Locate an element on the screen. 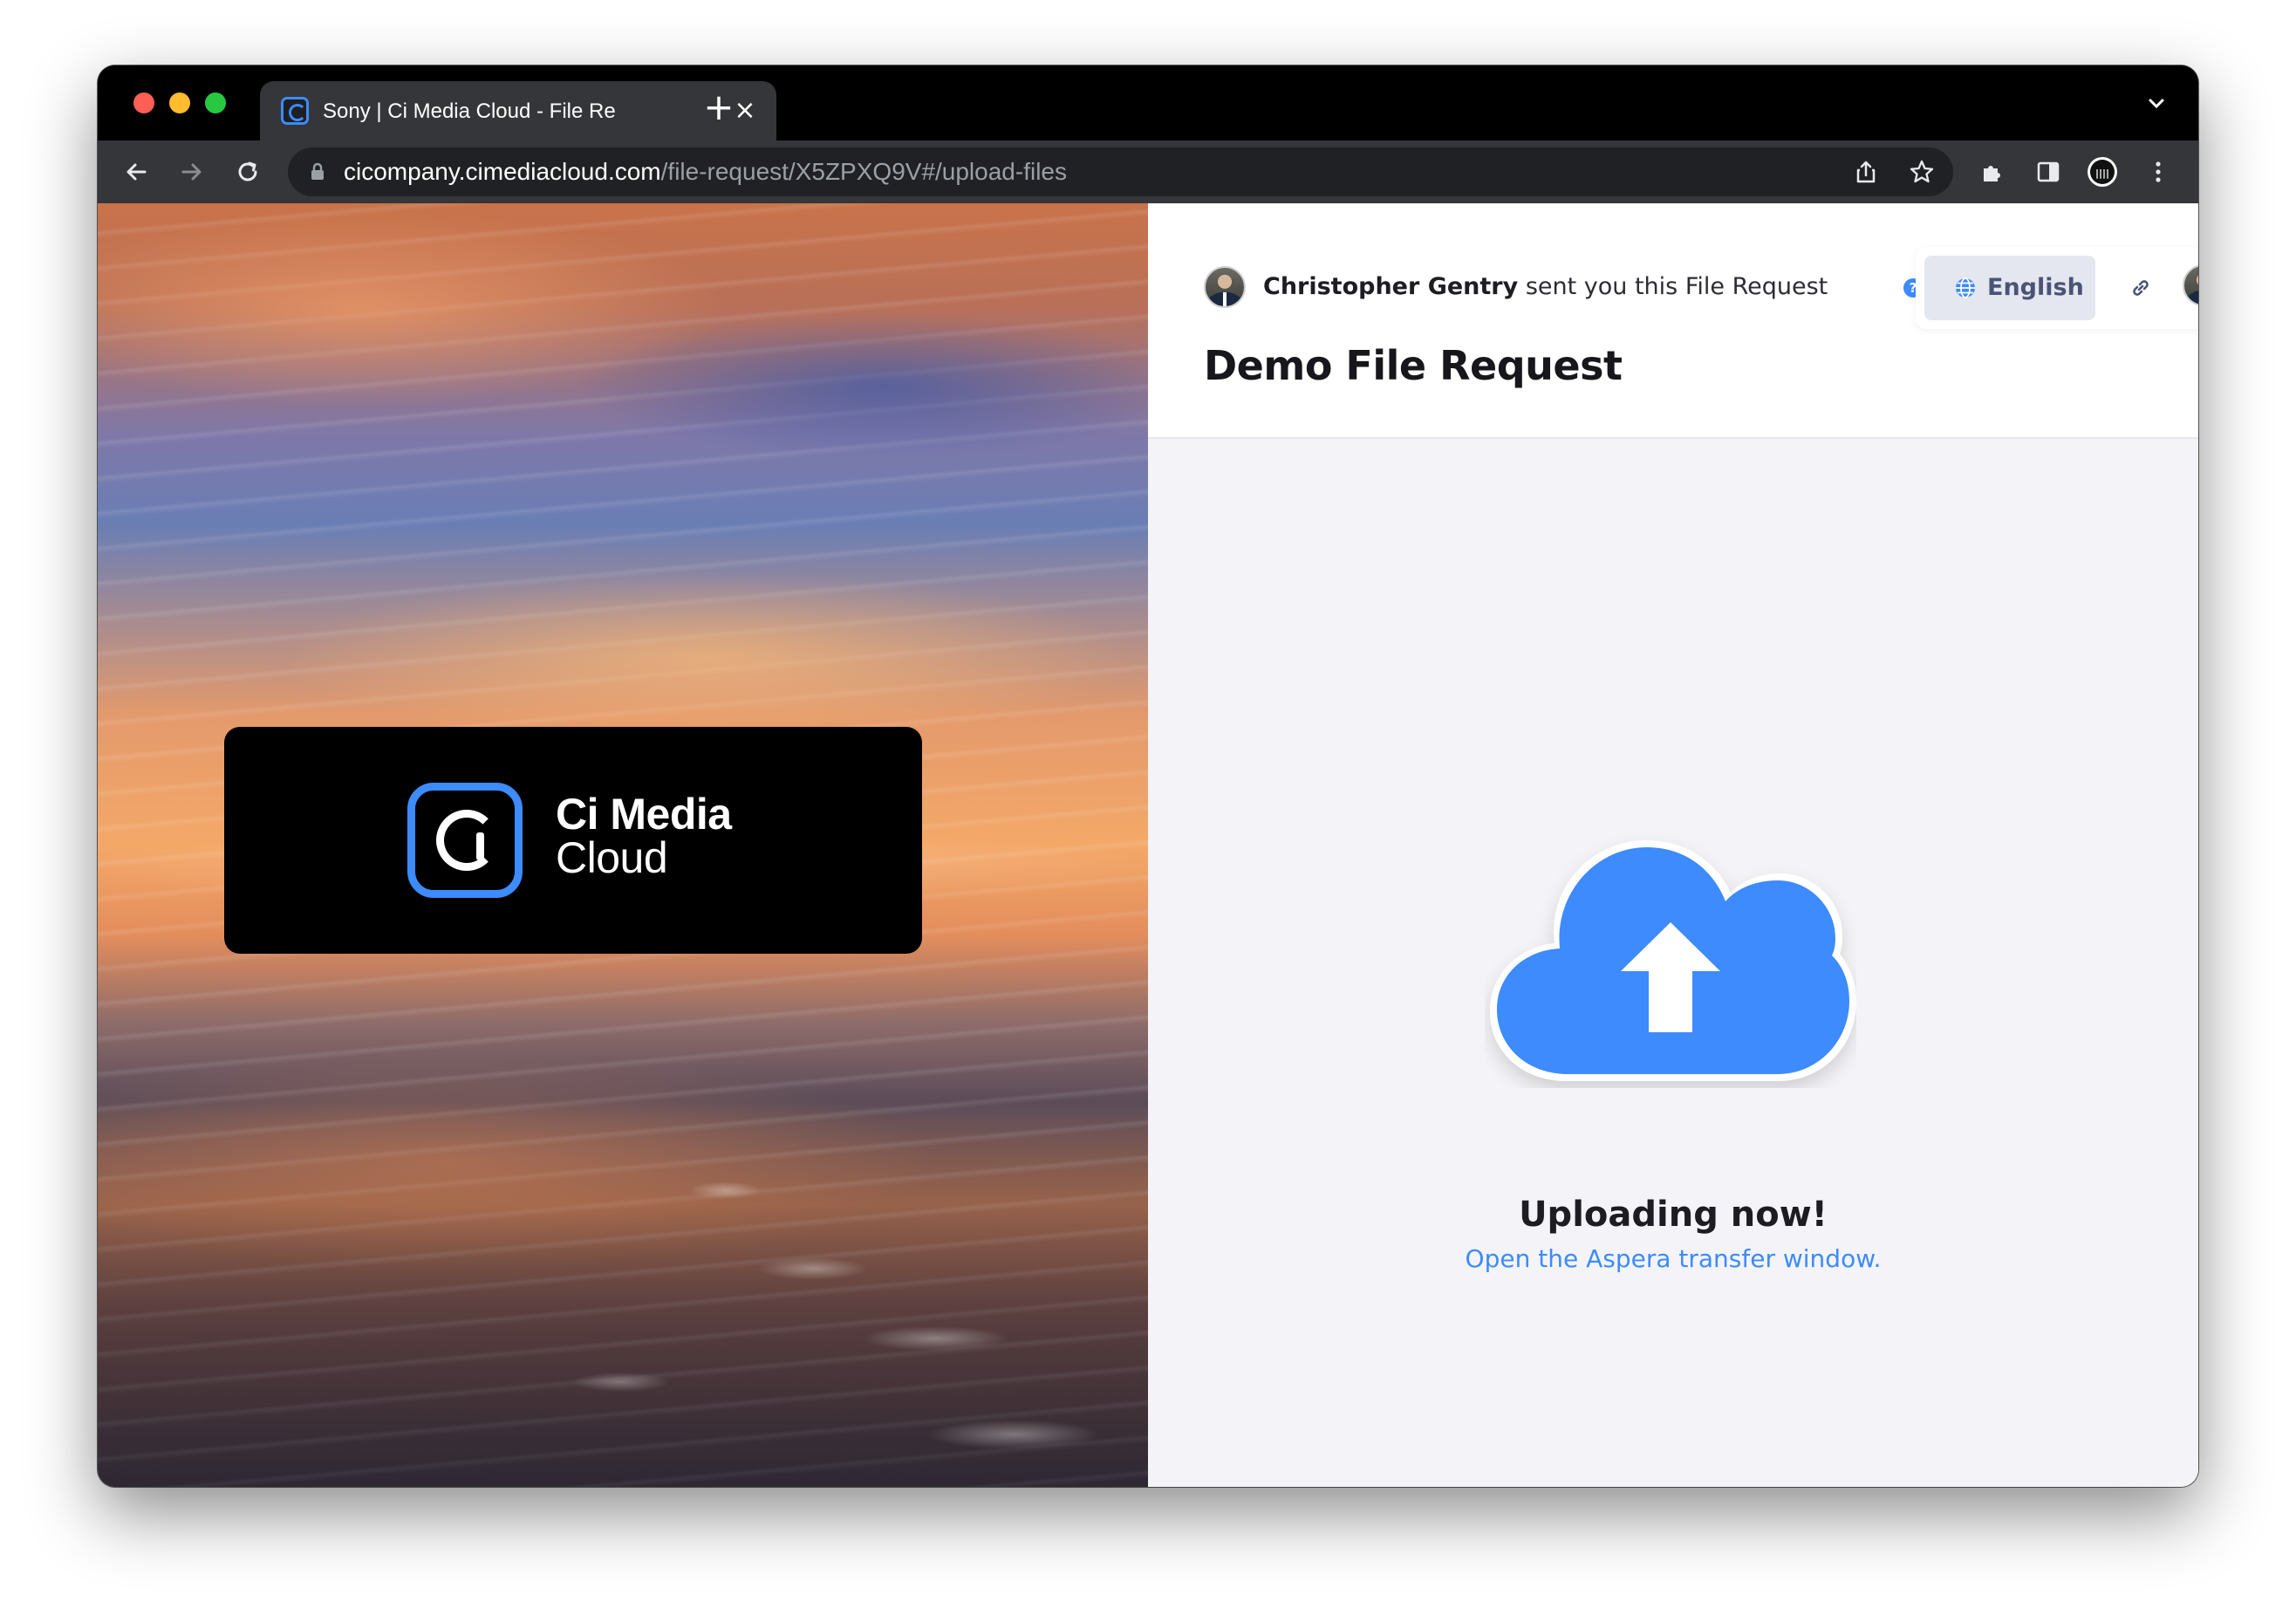 This screenshot has height=1616, width=2296. language-selector-button: English is located at coordinates (2009, 288).